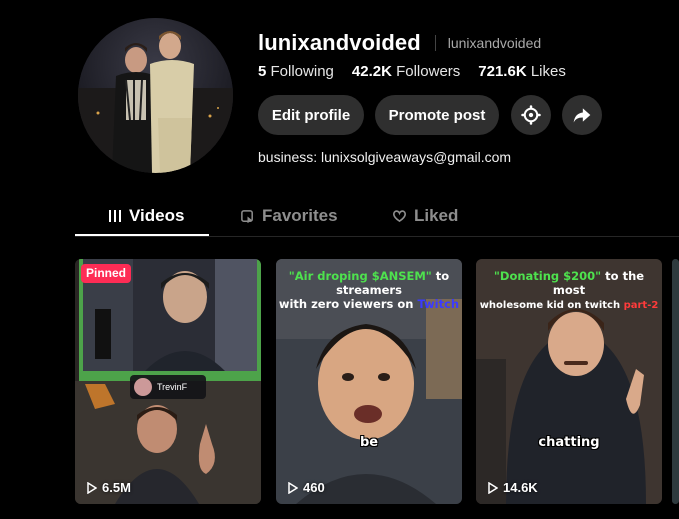  I want to click on streamer-name: TrevinF, so click(172, 386).